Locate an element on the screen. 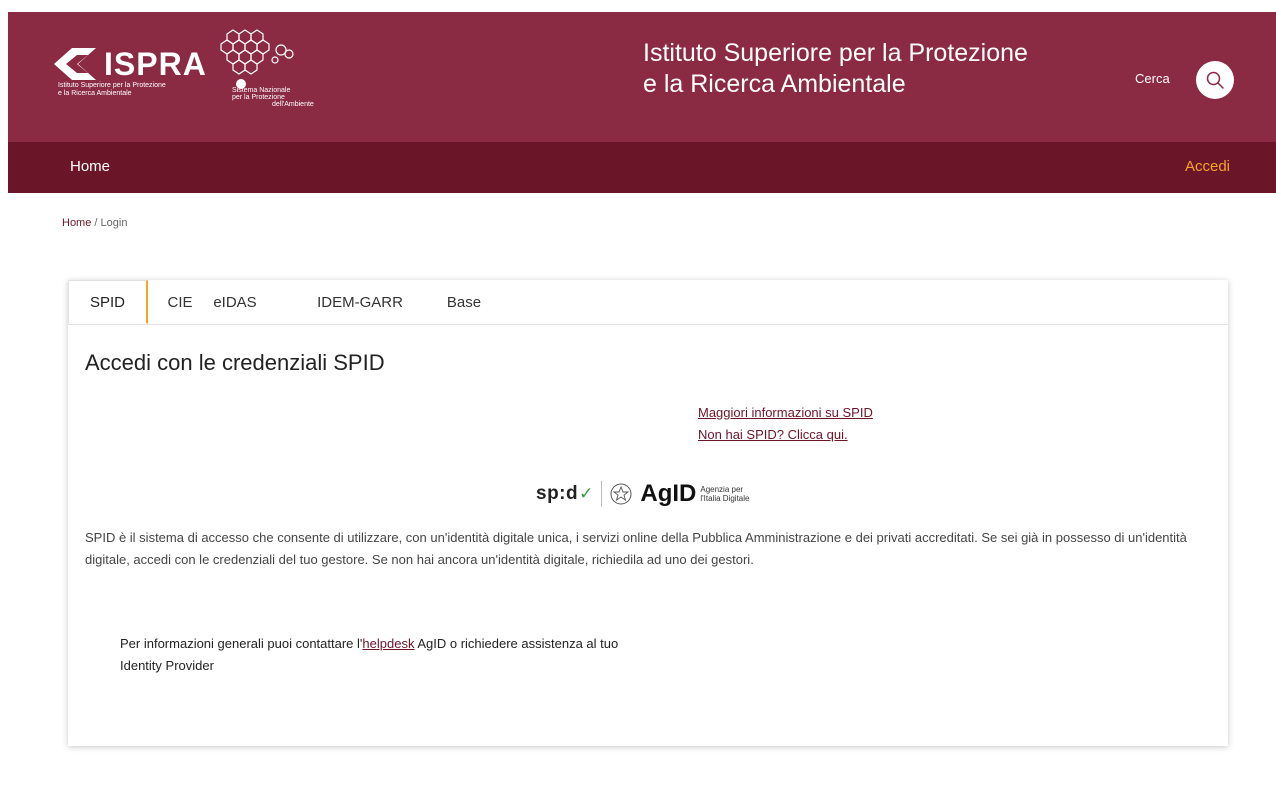 Image resolution: width=1276 pixels, height=785 pixels. italian-emblem-icon is located at coordinates (621, 494).